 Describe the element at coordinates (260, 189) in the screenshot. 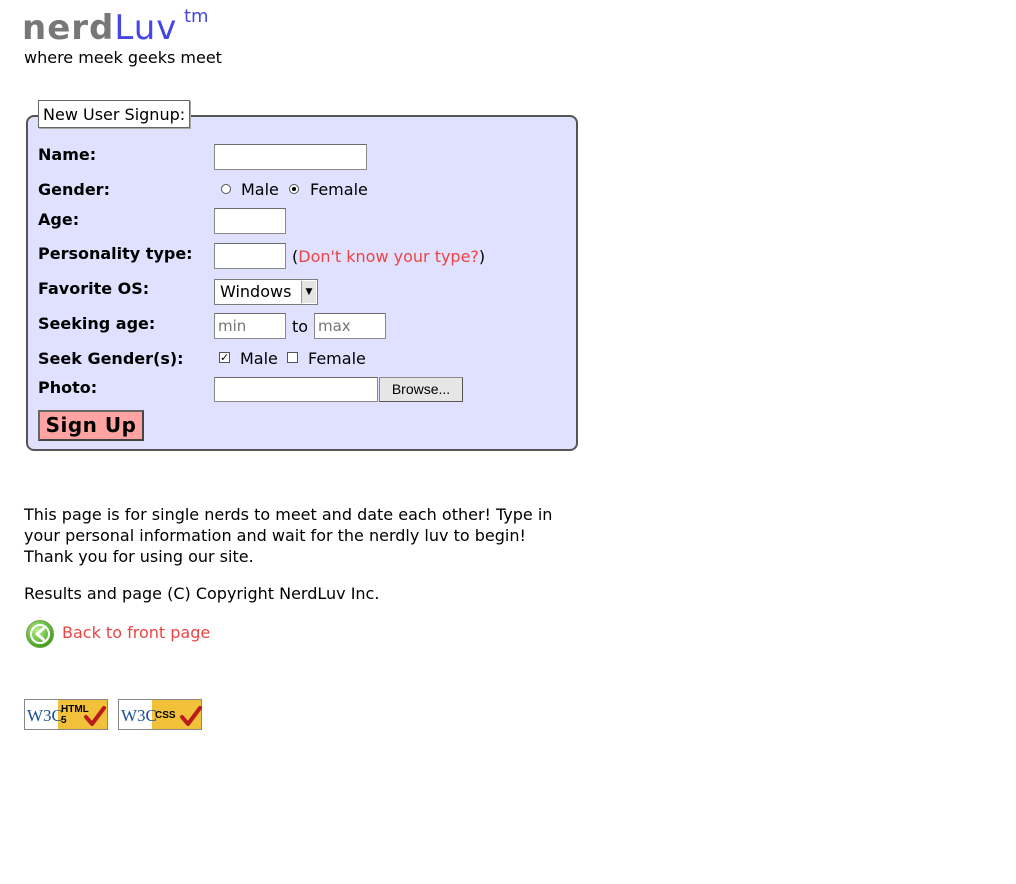

I see `gender-male-label: Male` at that location.